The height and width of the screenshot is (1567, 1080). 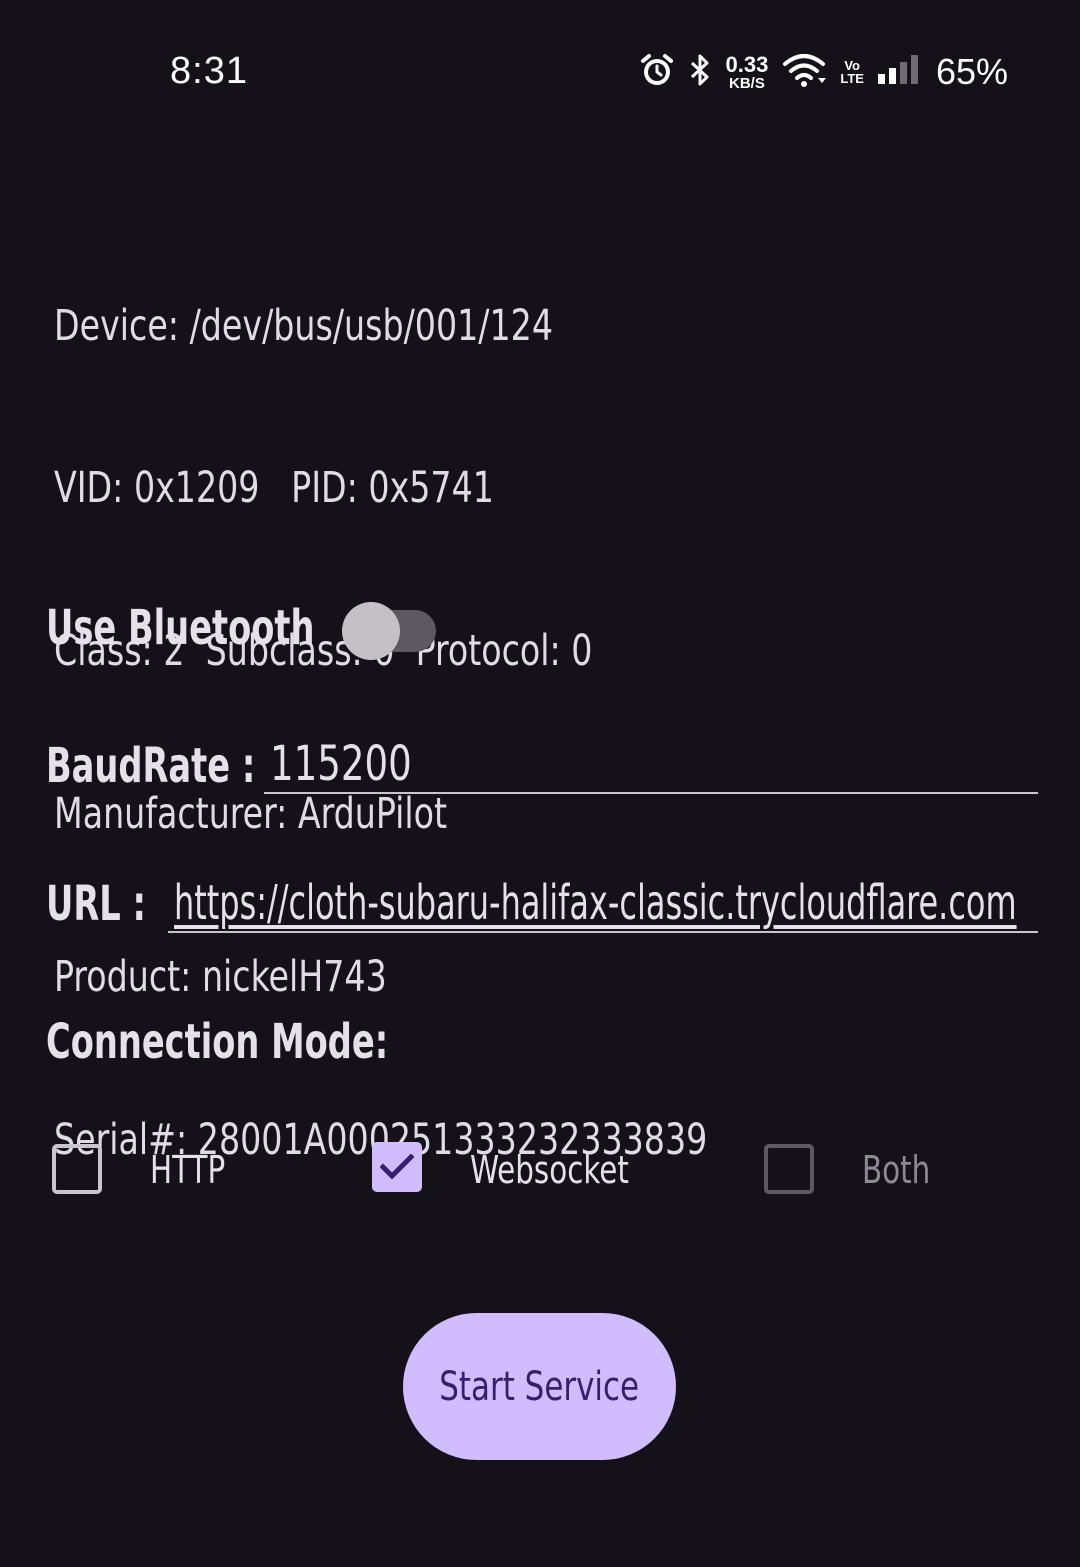 I want to click on network-speed: 0.33 KB/S, so click(x=747, y=71).